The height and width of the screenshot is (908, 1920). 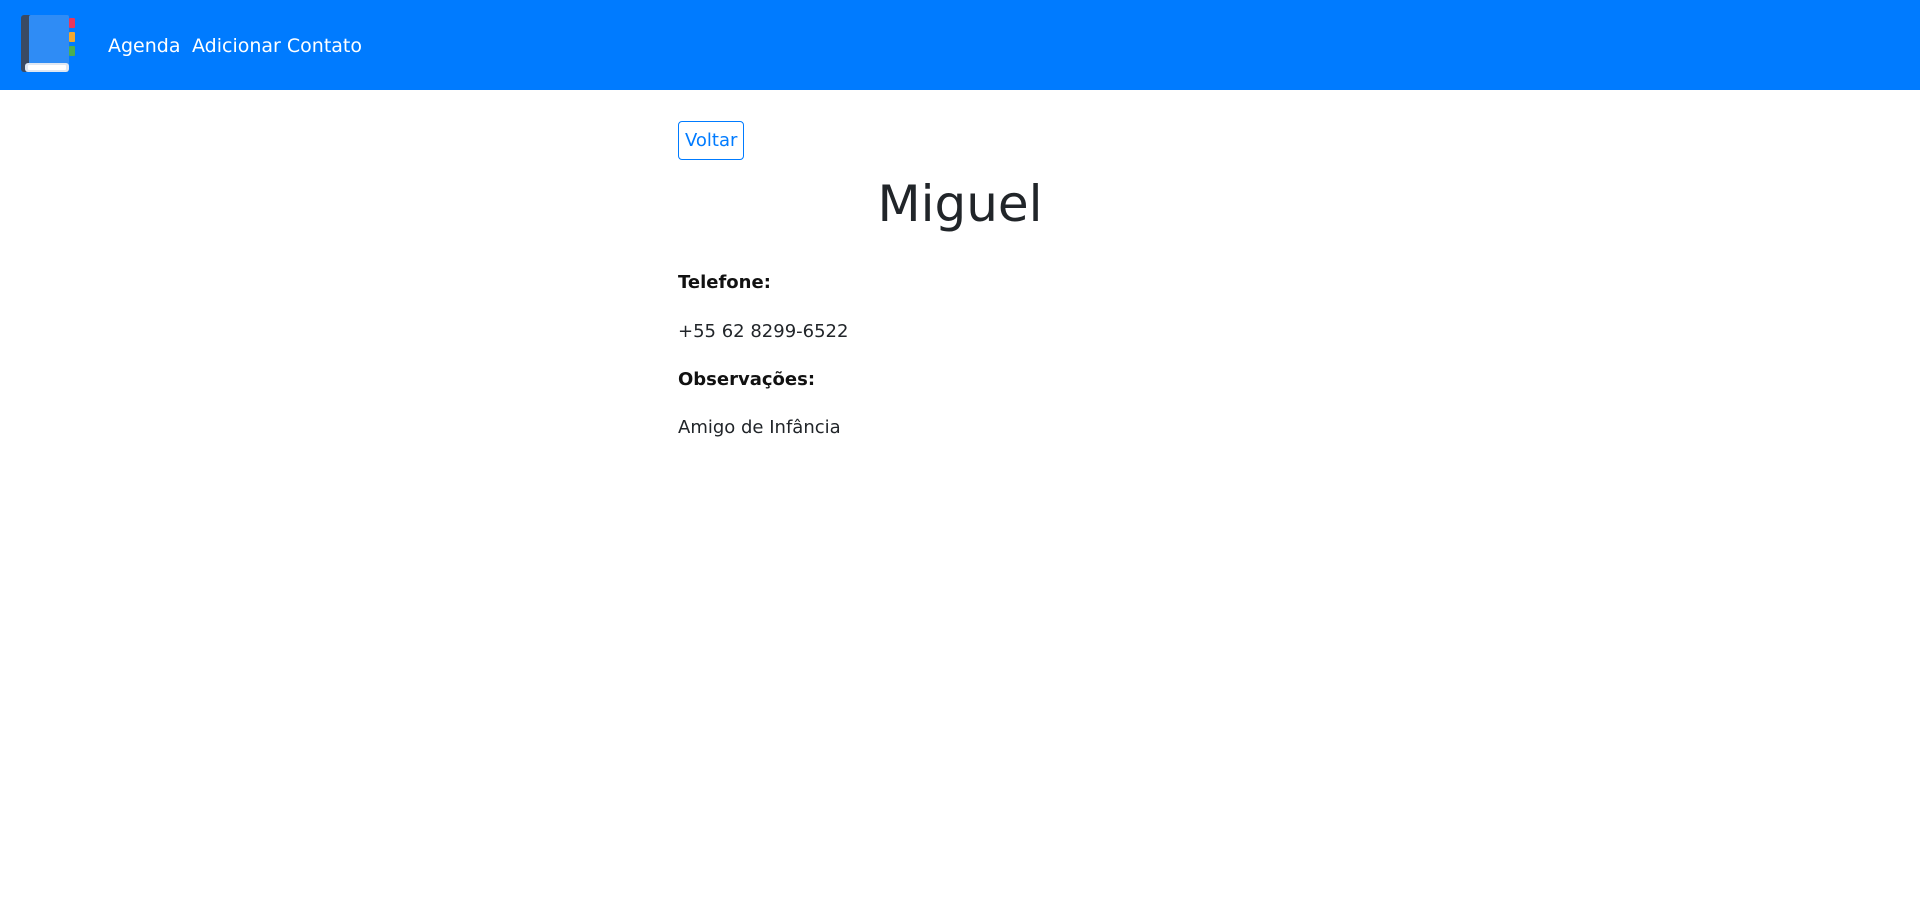 What do you see at coordinates (763, 331) in the screenshot?
I see `phone-value: +55 62 8299-6522` at bounding box center [763, 331].